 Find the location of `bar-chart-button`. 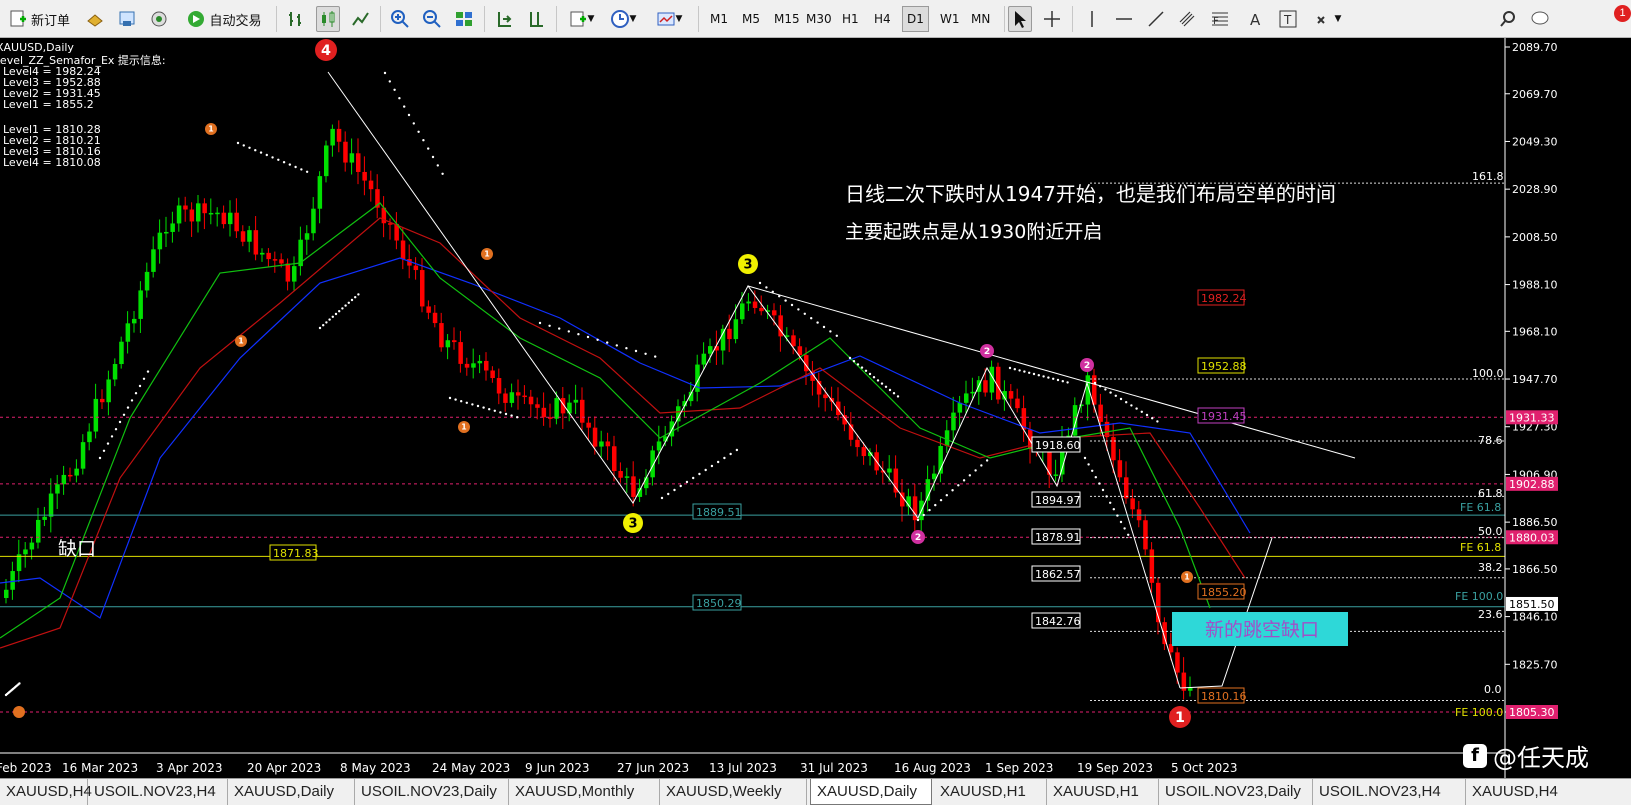

bar-chart-button is located at coordinates (296, 19).